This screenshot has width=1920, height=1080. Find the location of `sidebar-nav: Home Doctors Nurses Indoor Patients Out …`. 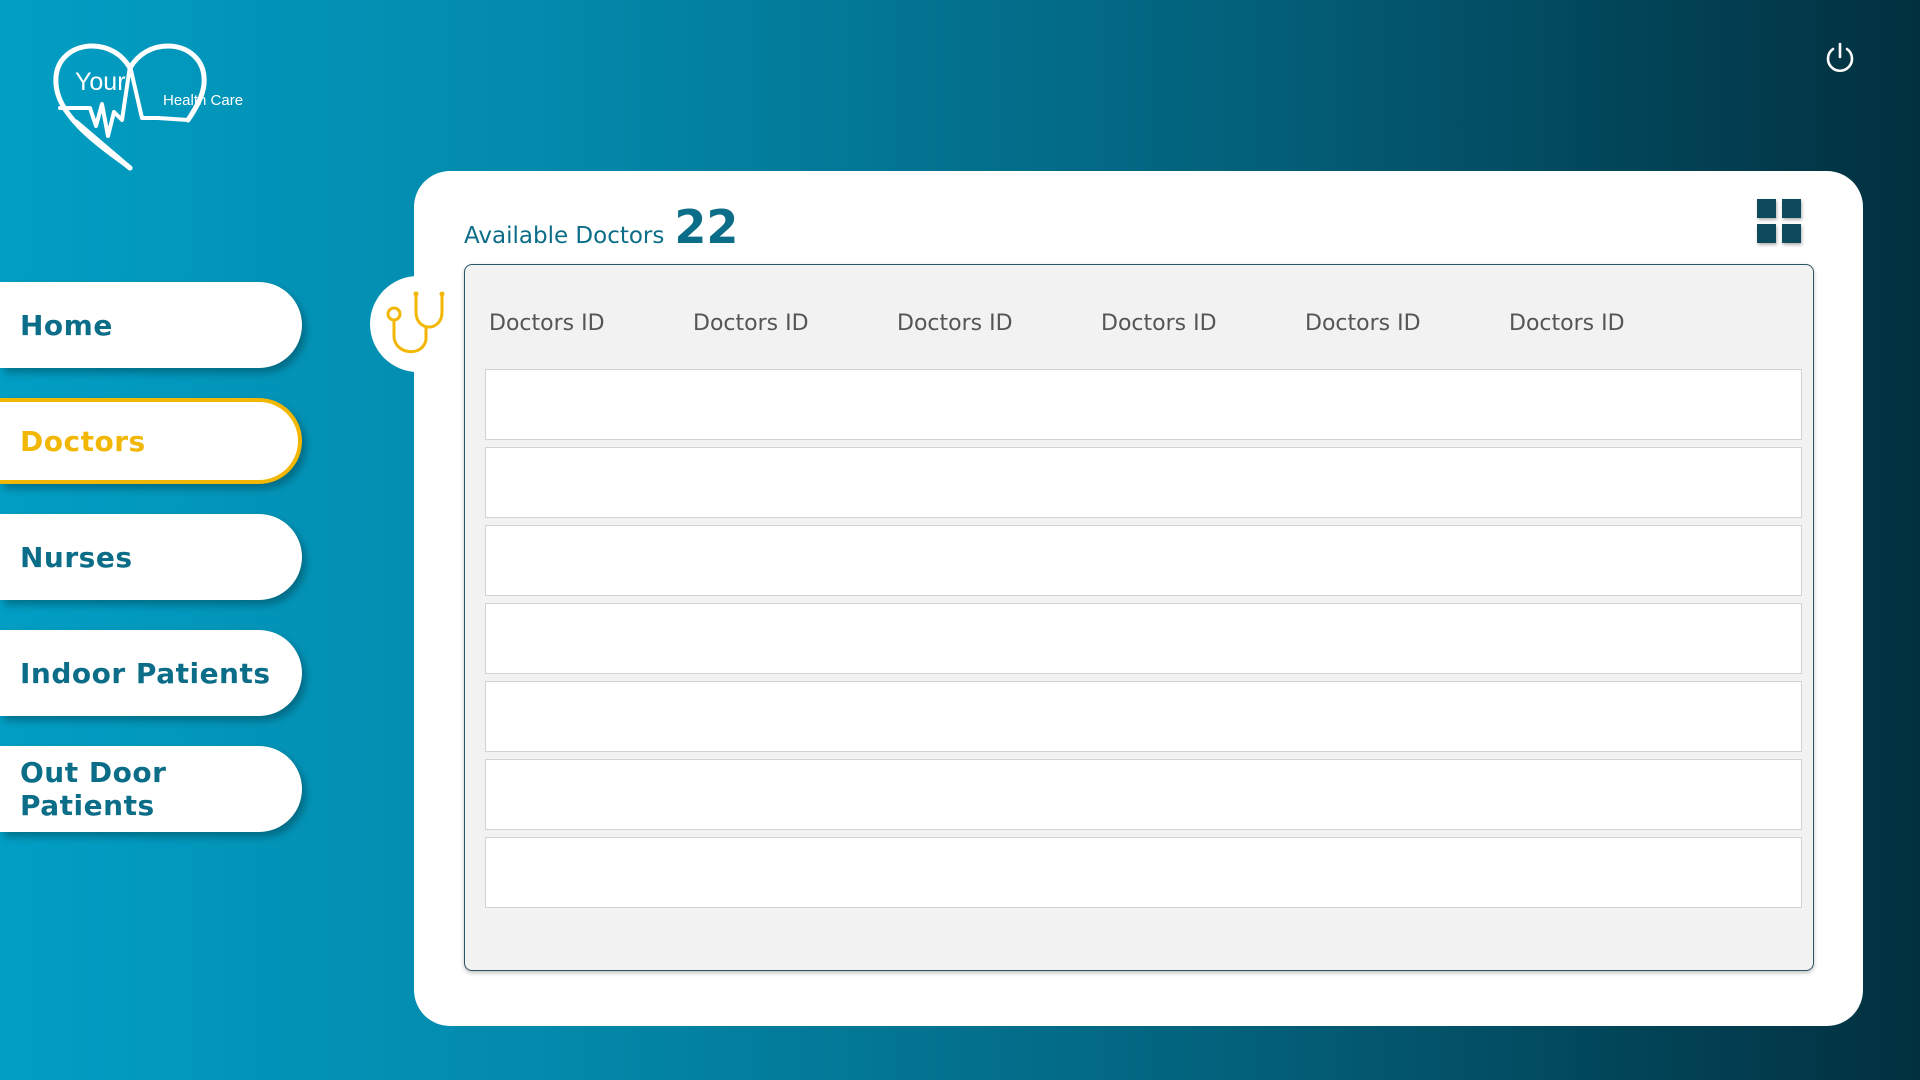

sidebar-nav: Home Doctors Nurses Indoor Patients Out … is located at coordinates (151, 572).